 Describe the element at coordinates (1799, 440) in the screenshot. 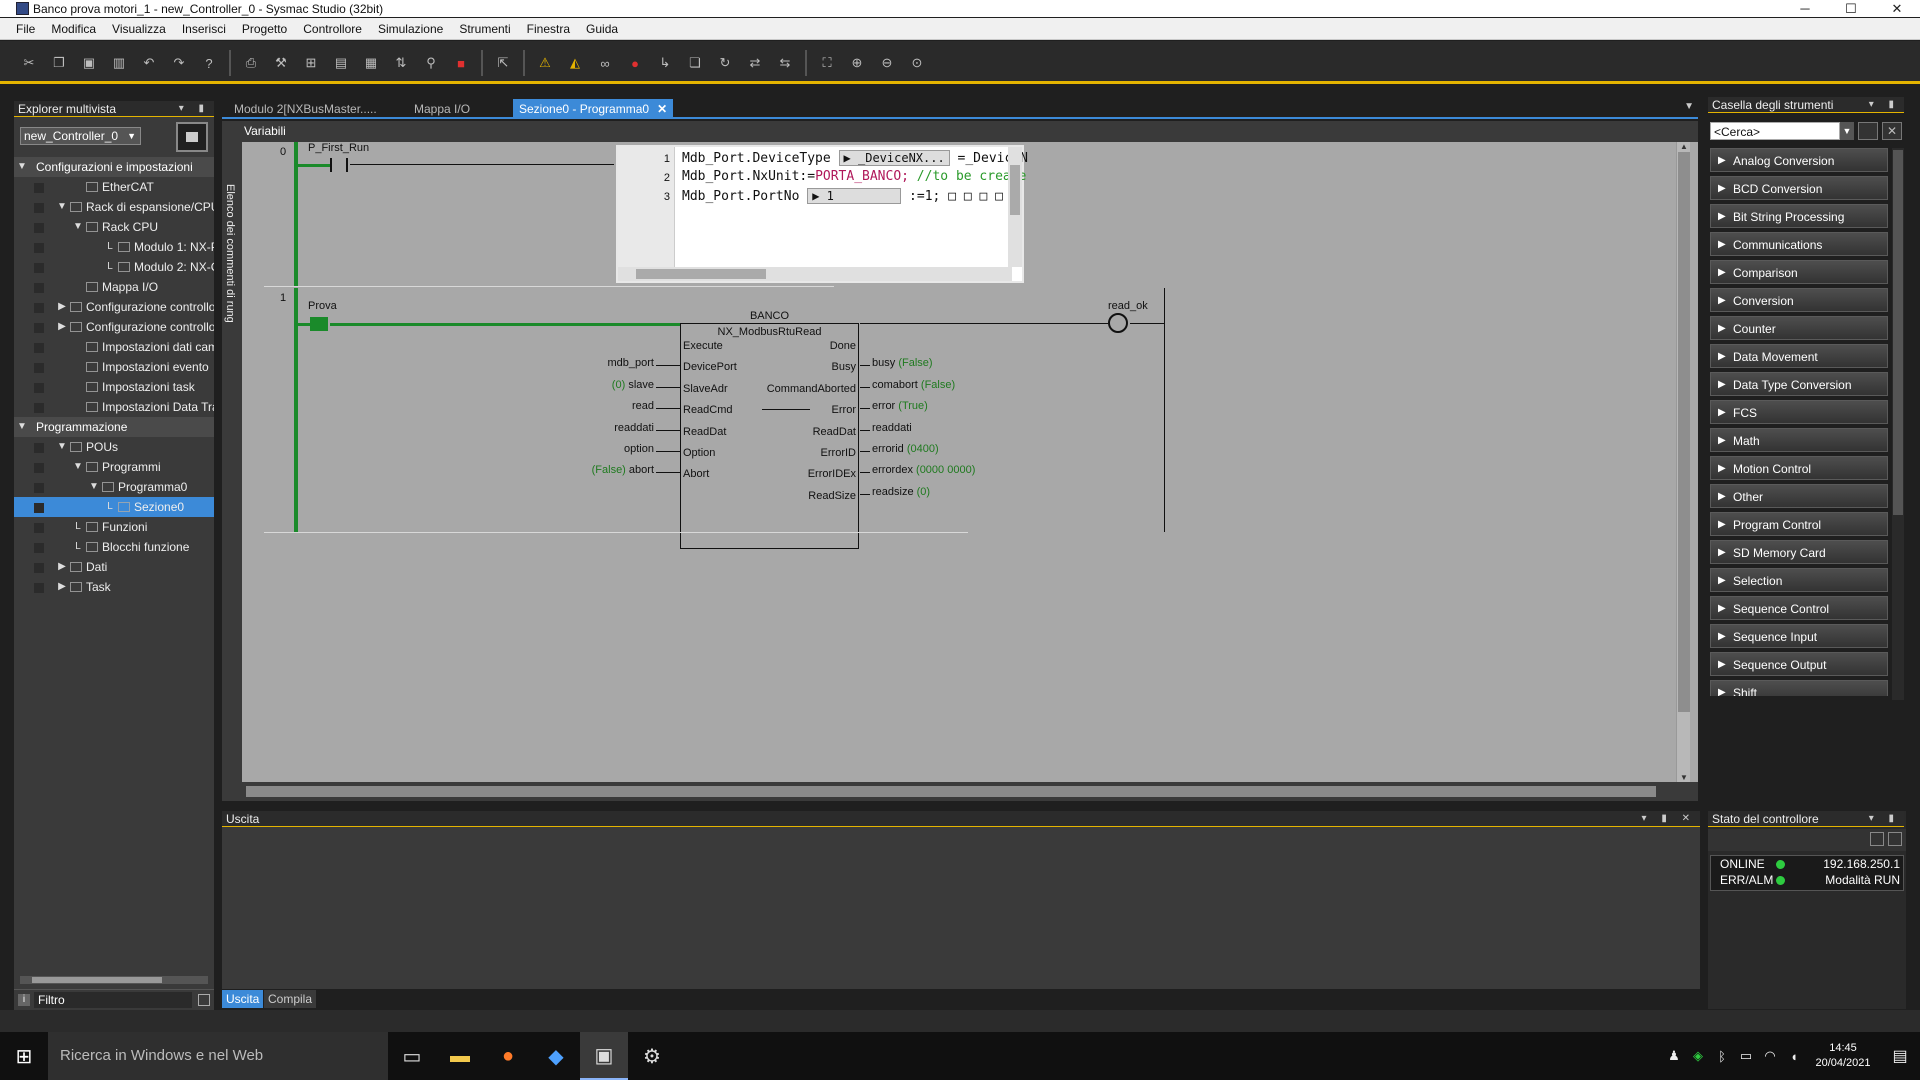

I see `toolbox-category: ▶ Math` at that location.